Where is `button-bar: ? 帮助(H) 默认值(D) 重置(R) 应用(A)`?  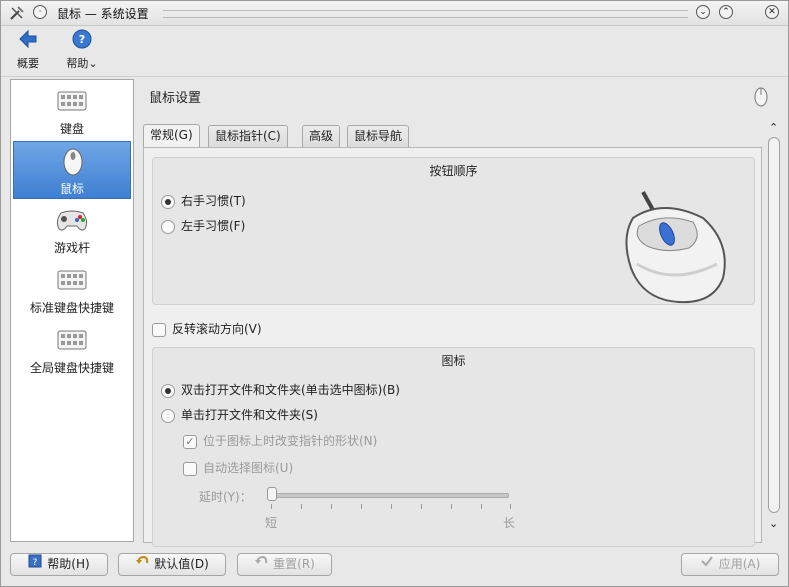 button-bar: ? 帮助(H) 默认值(D) 重置(R) 应用(A) is located at coordinates (394, 567).